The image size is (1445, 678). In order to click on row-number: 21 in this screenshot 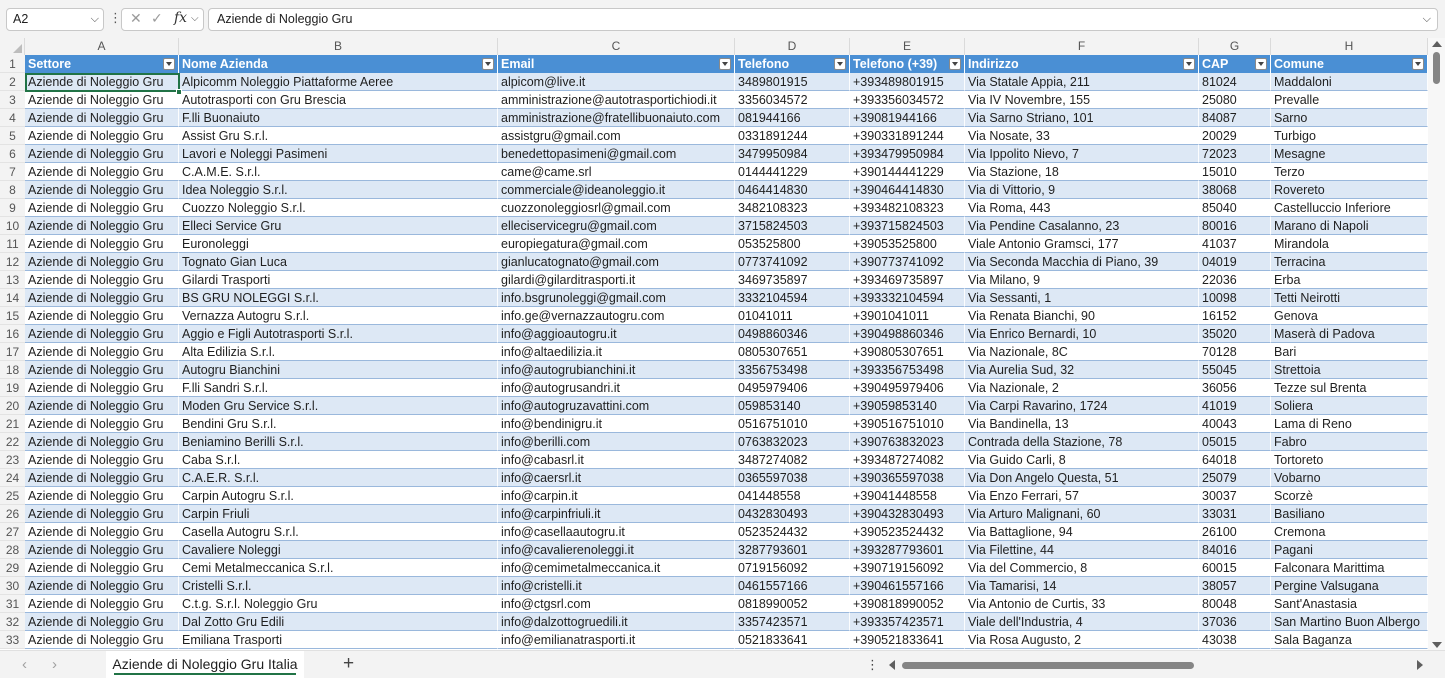, I will do `click(12, 424)`.